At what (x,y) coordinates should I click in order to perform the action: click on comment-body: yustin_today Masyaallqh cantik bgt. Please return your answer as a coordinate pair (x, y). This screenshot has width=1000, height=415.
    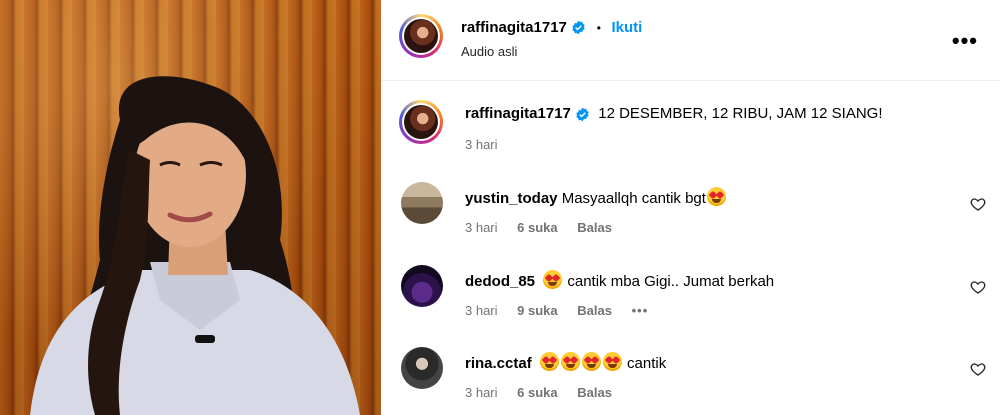
    Looking at the image, I should click on (596, 197).